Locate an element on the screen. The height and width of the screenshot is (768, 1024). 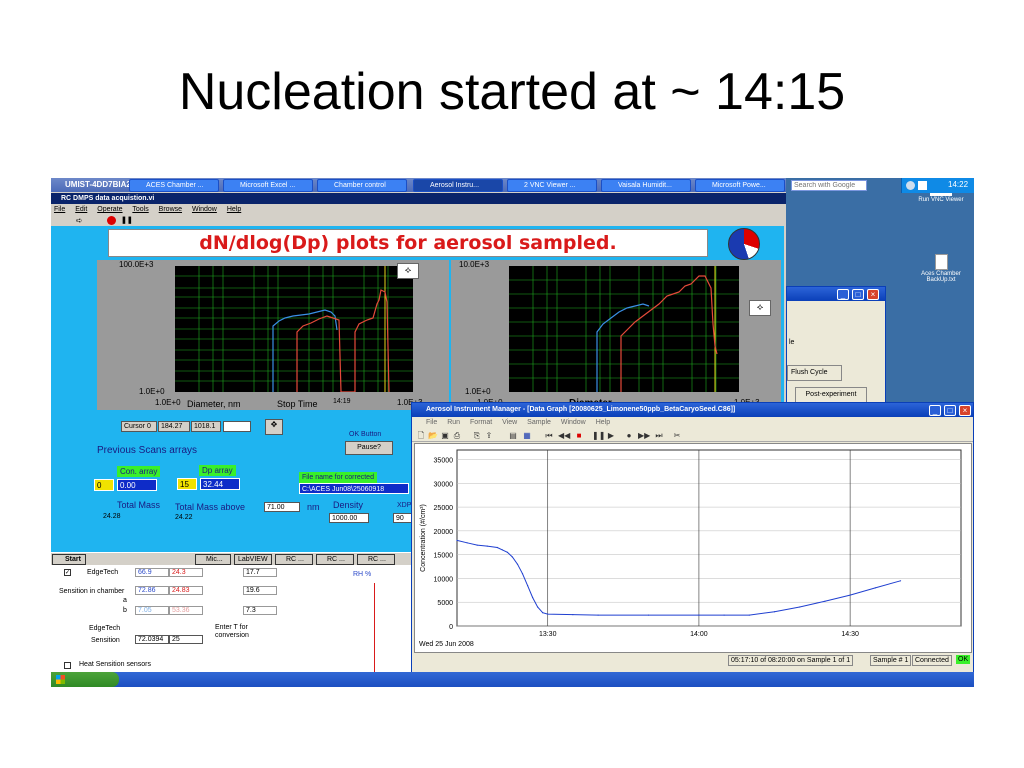
menu-tools: Tools is located at coordinates (140, 209).